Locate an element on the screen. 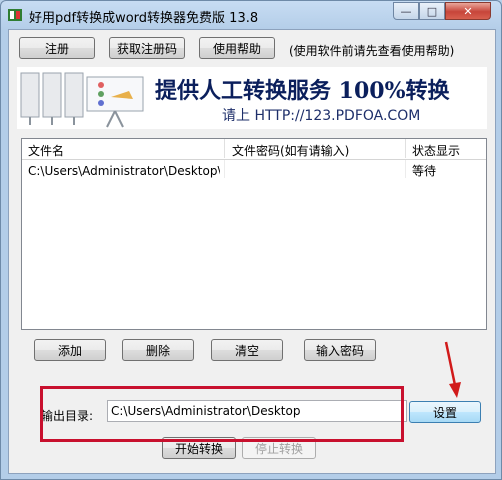  register-button: 注册 is located at coordinates (57, 48).